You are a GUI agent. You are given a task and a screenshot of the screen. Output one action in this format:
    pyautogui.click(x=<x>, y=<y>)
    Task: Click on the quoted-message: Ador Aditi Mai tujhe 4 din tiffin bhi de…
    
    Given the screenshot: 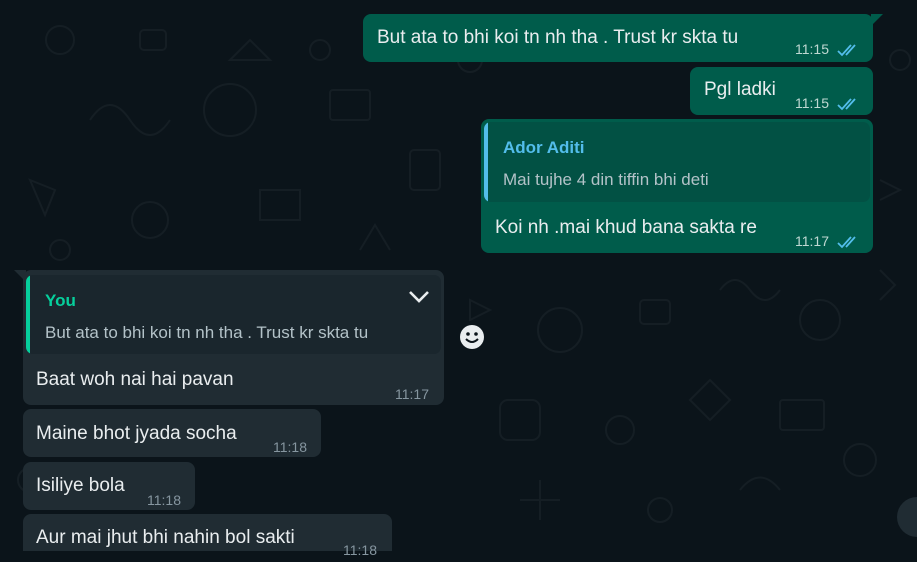 What is the action you would take?
    pyautogui.click(x=677, y=162)
    